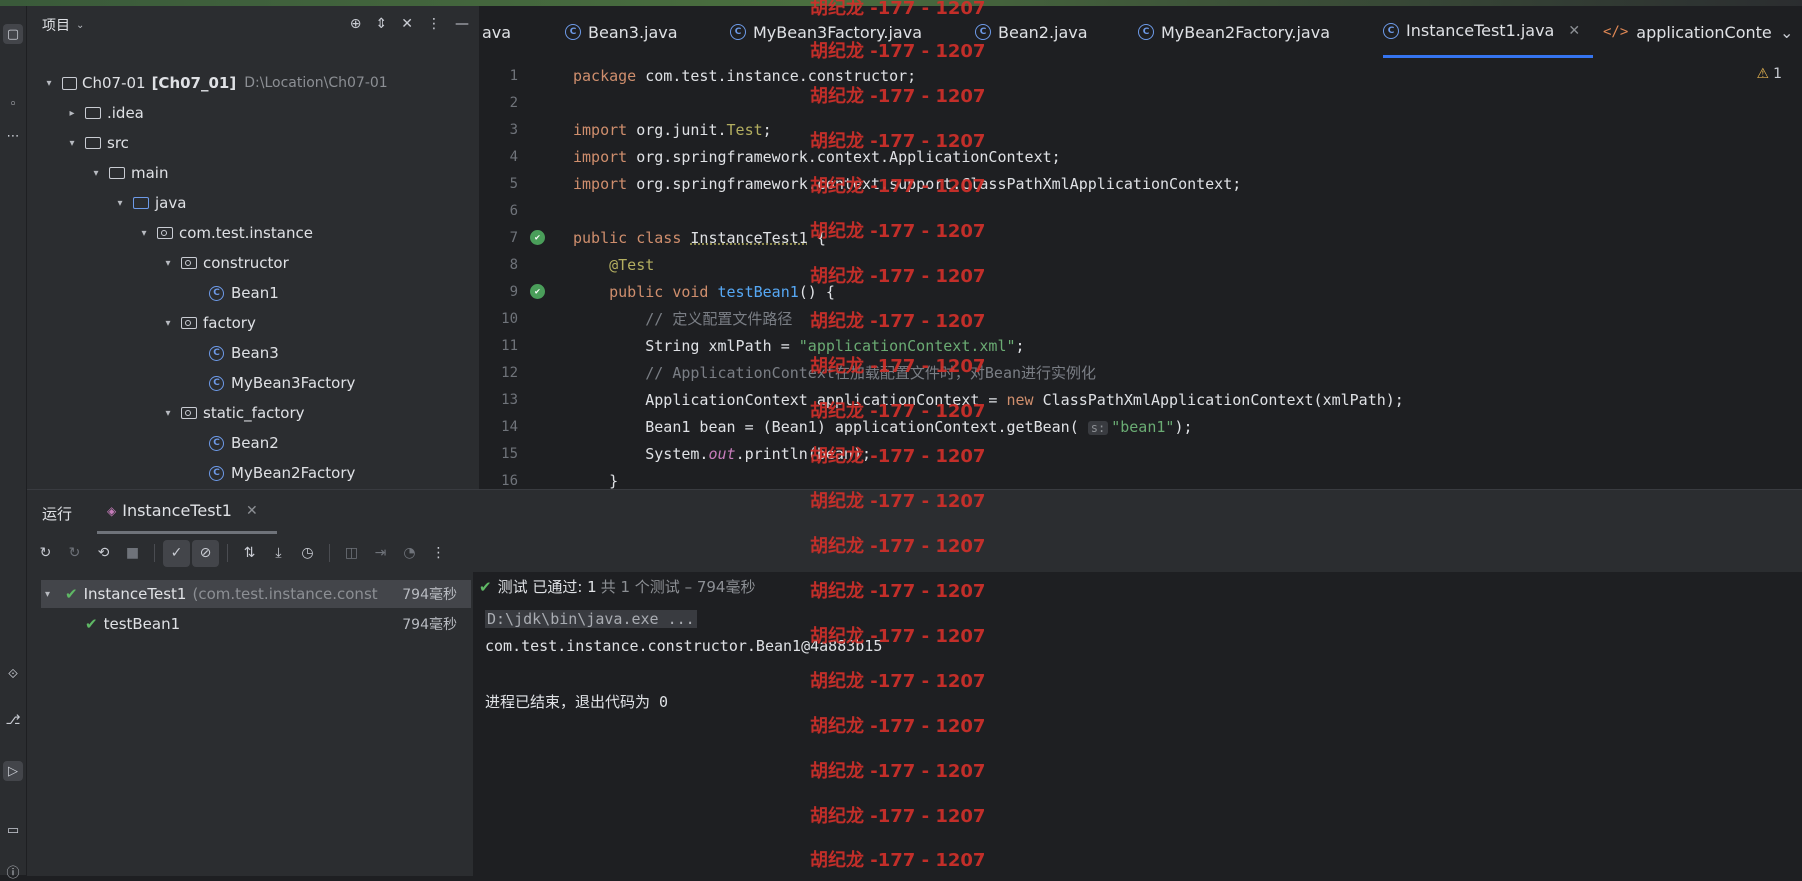  I want to click on package-icon, so click(189, 323).